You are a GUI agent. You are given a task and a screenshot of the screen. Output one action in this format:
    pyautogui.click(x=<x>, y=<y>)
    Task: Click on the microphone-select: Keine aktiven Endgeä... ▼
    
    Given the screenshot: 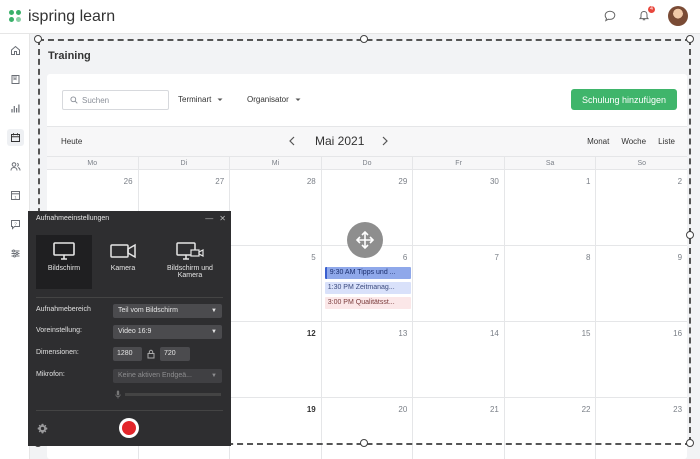 What is the action you would take?
    pyautogui.click(x=167, y=376)
    